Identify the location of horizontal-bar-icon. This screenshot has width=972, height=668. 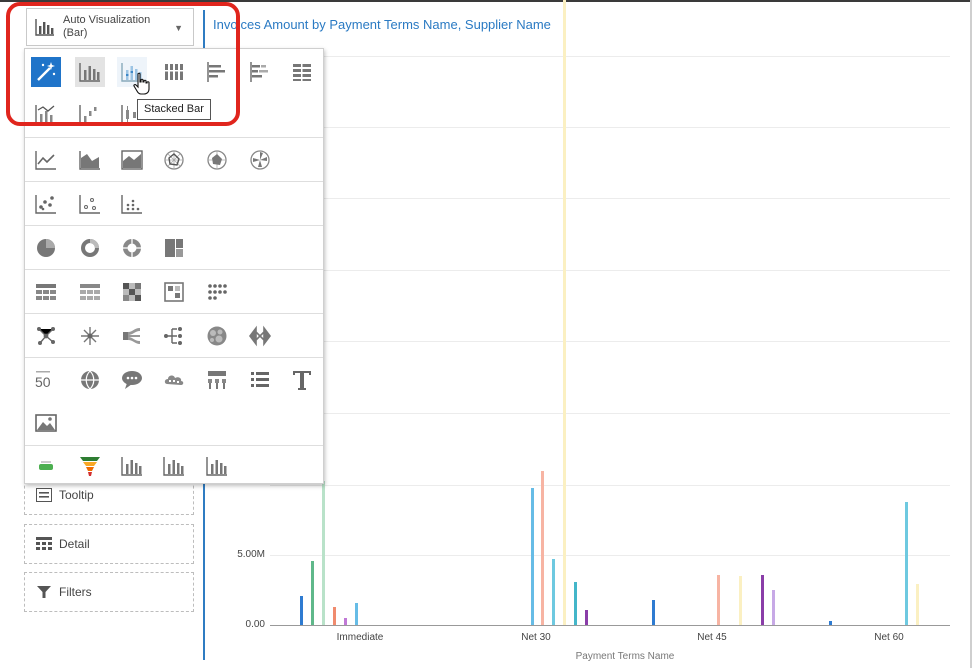
(217, 72).